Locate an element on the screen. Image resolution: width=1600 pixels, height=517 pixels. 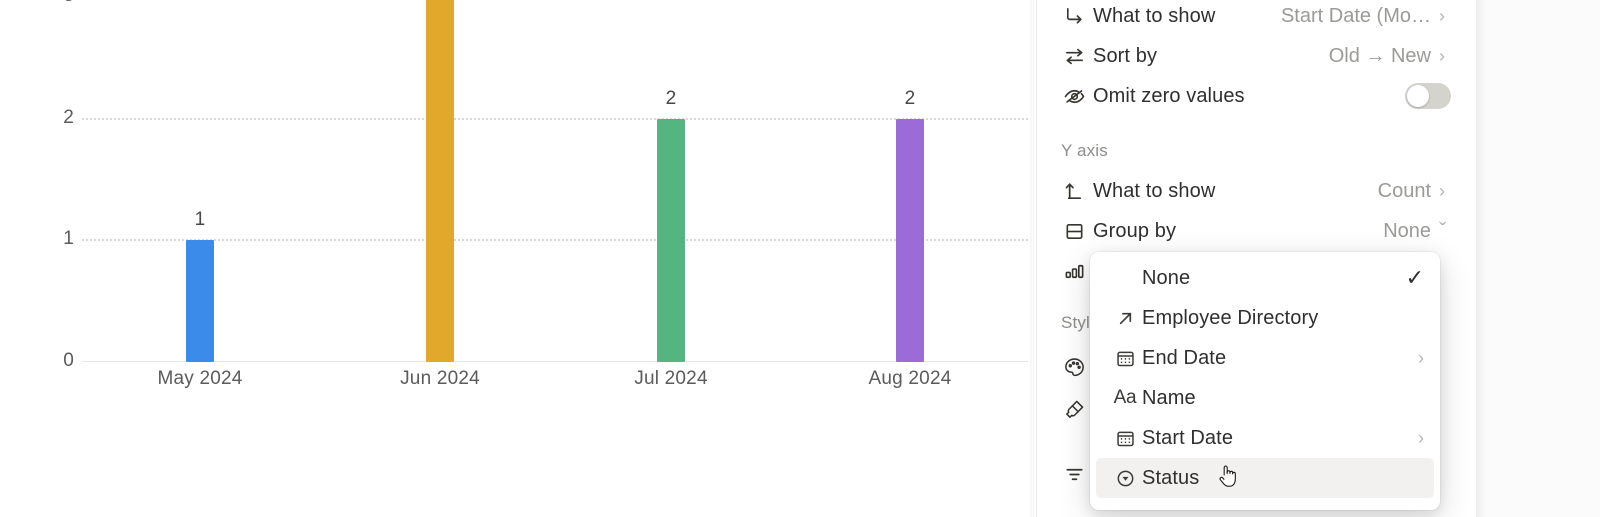
setting-label: Omit zero values is located at coordinates (1169, 95).